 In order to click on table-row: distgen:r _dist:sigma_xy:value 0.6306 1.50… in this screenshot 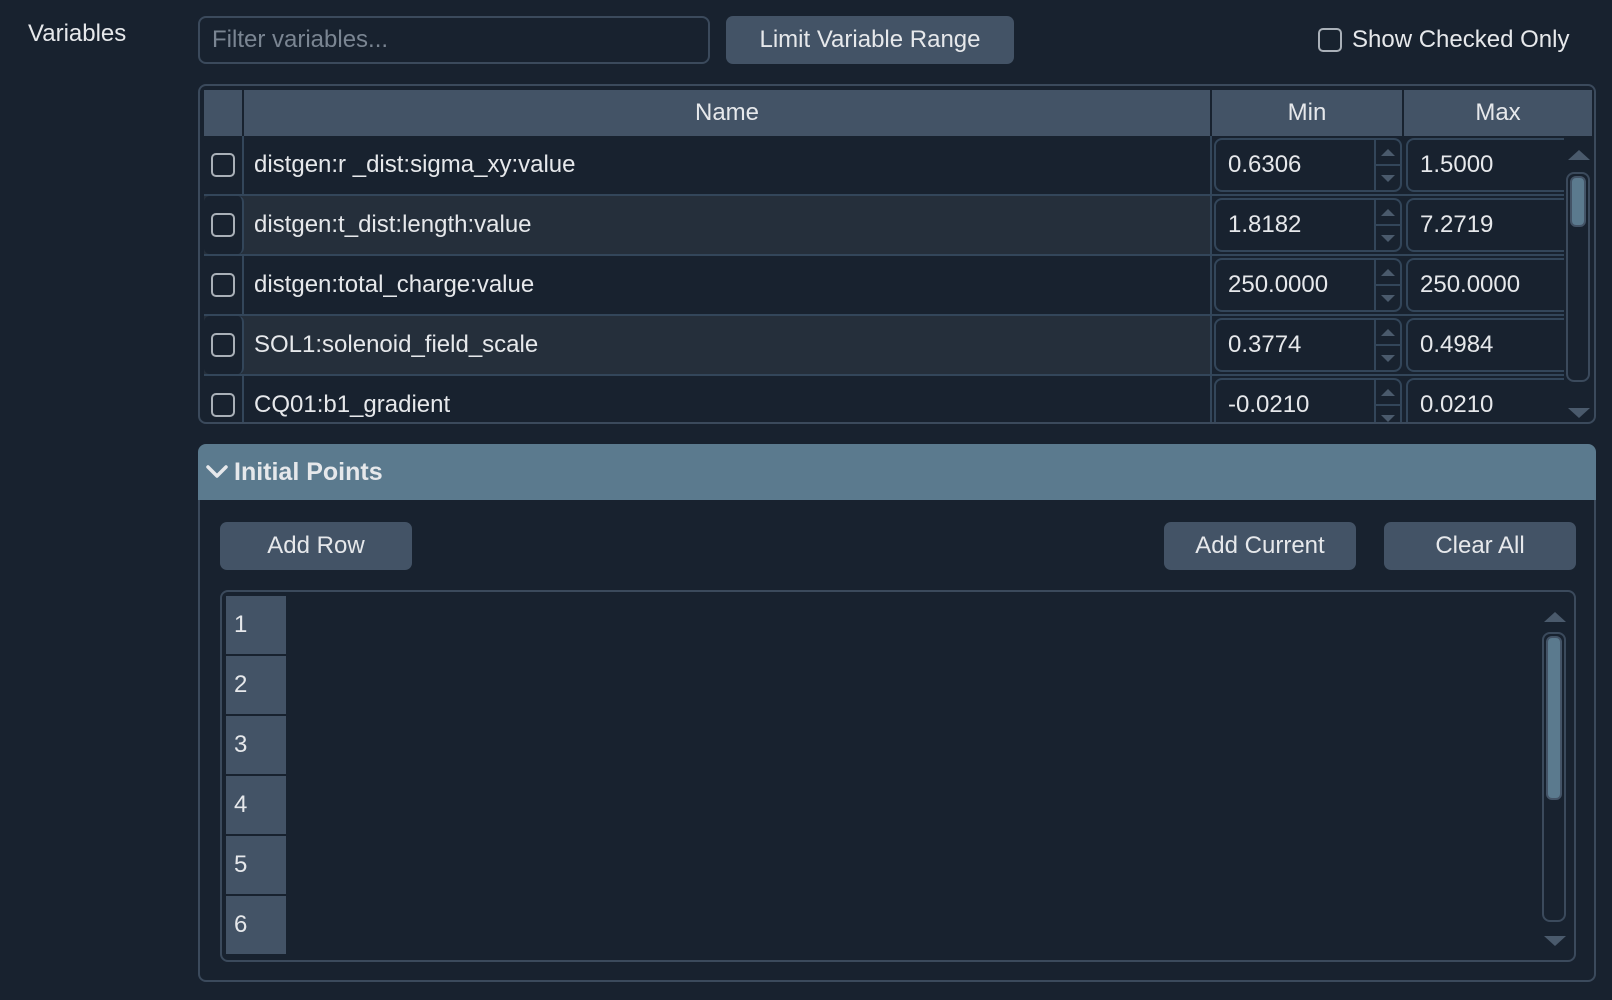, I will do `click(884, 166)`.